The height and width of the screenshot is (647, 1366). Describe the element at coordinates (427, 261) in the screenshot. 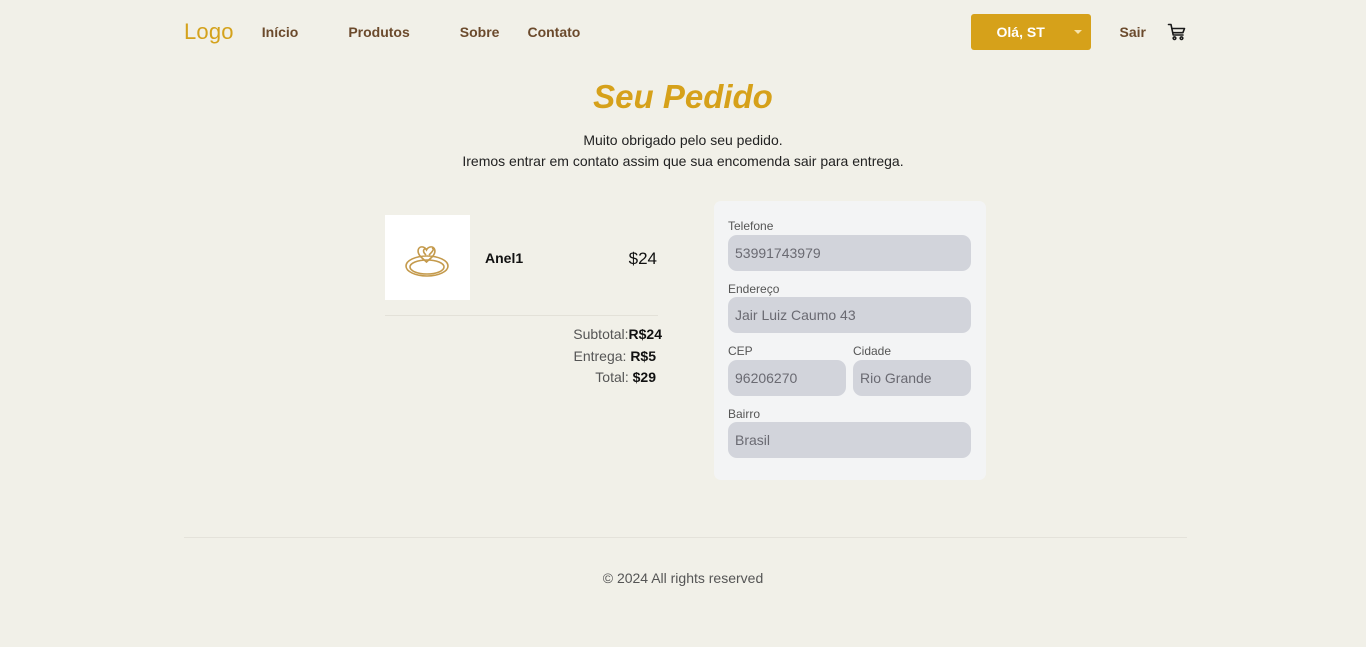

I see `ring-icon` at that location.